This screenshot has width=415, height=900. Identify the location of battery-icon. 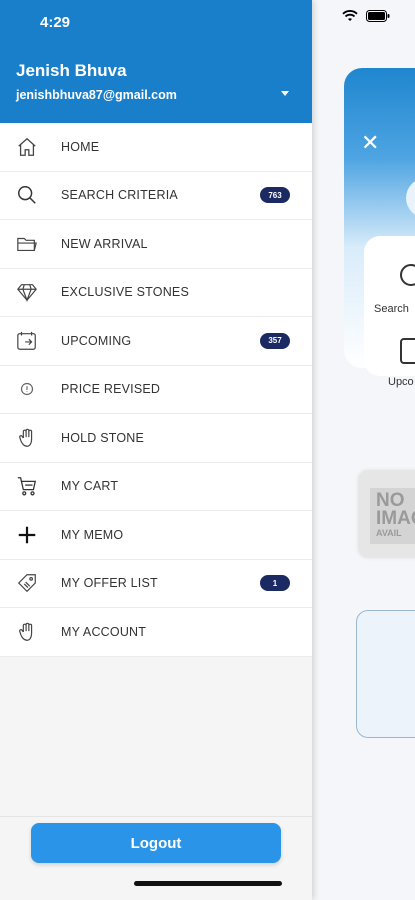
(378, 16).